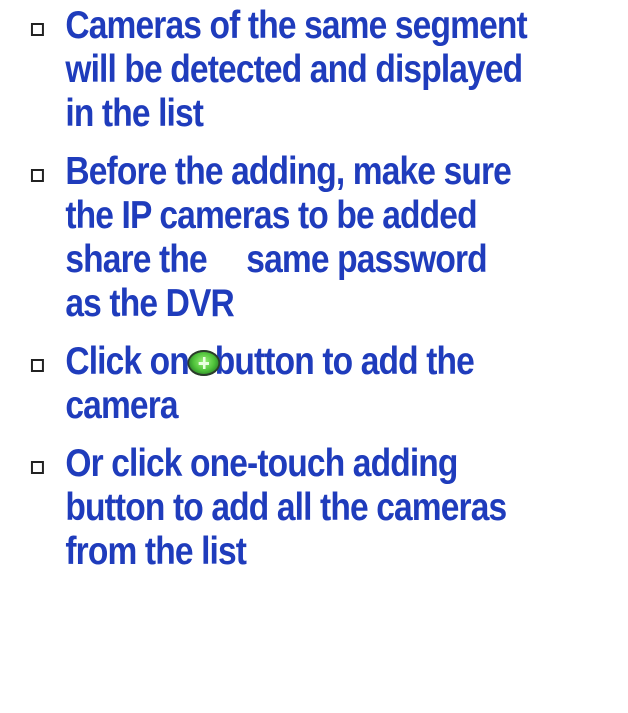 The height and width of the screenshot is (713, 628). Describe the element at coordinates (261, 463) in the screenshot. I see `bullet-4-line-1: Or click one-touch adding` at that location.